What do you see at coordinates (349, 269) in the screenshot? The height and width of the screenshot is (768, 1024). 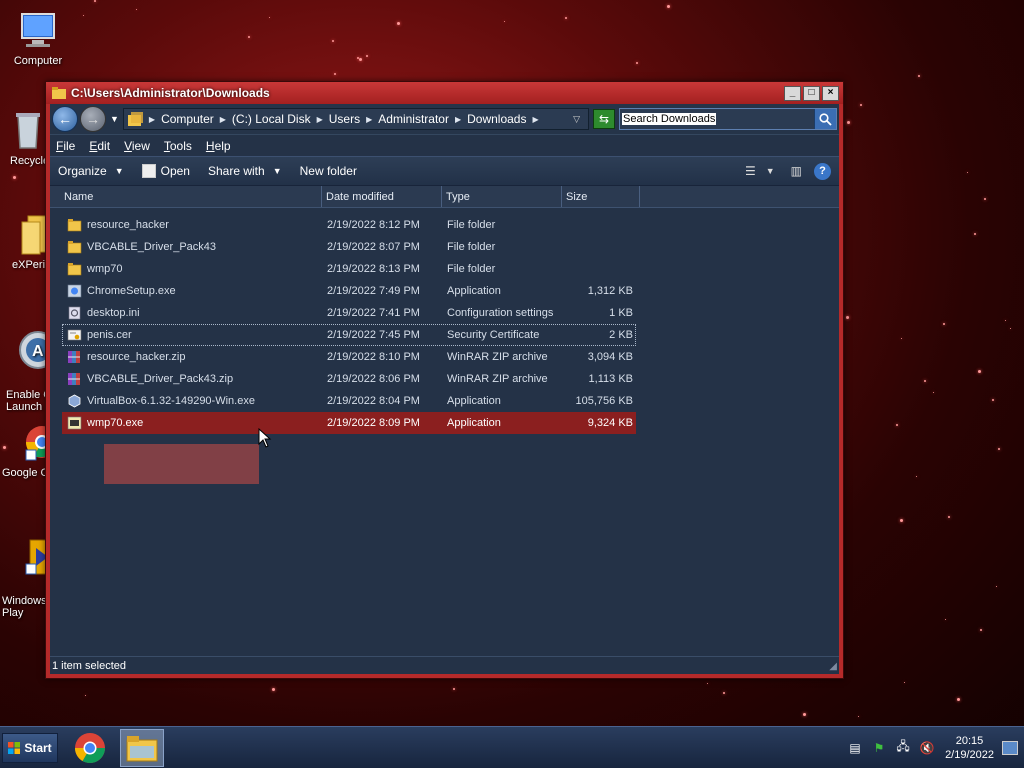 I see `file-row: wmp70 2/19/2022 8:13 PM File folder` at bounding box center [349, 269].